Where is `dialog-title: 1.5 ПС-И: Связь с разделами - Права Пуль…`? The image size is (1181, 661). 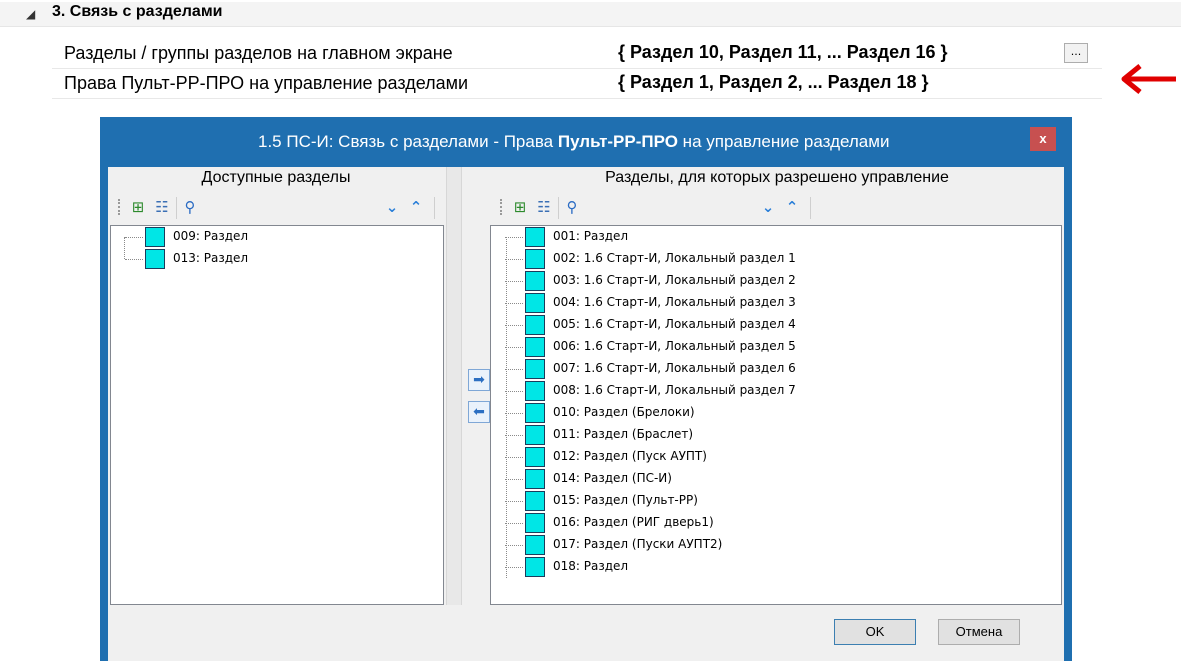 dialog-title: 1.5 ПС-И: Связь с разделами - Права Пуль… is located at coordinates (574, 141).